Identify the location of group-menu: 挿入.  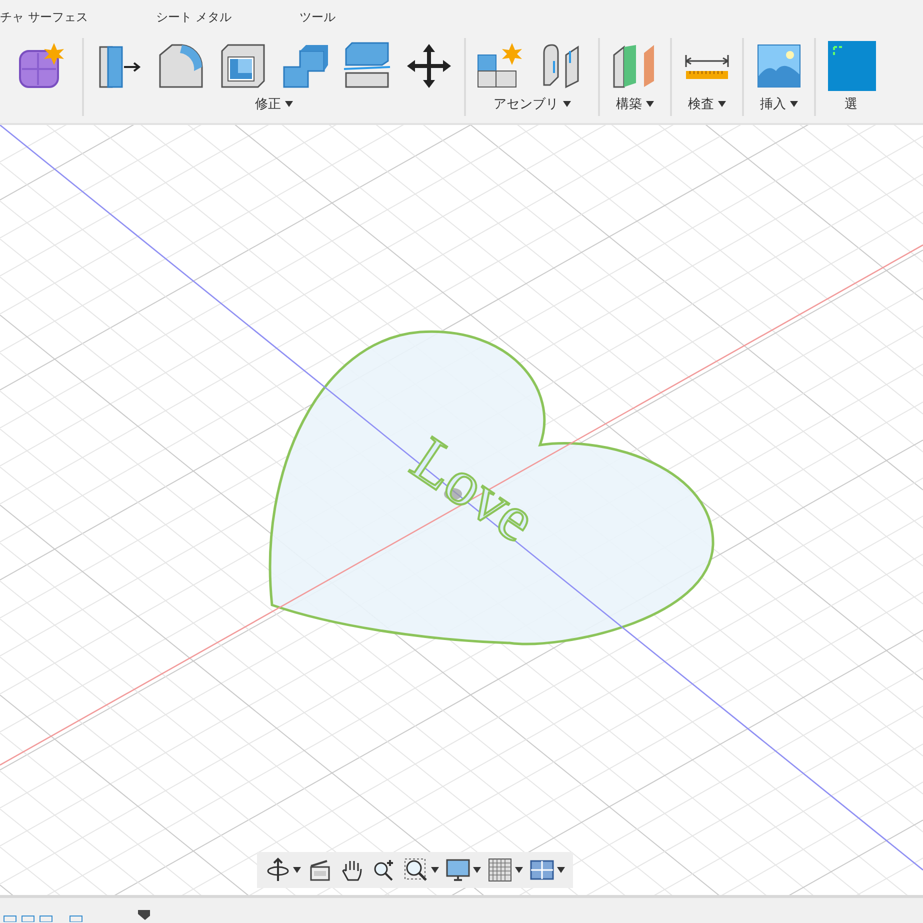
(773, 104).